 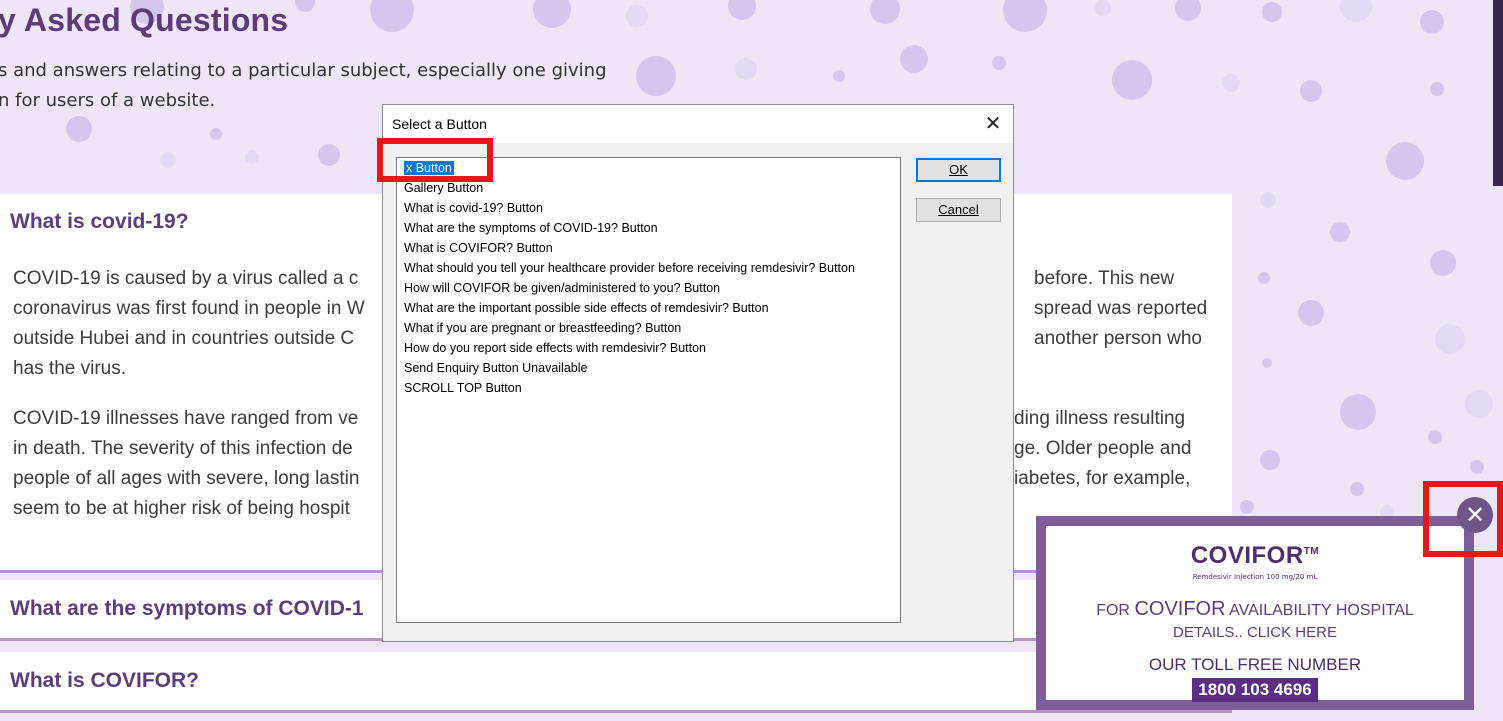 What do you see at coordinates (104, 681) in the screenshot?
I see `faq-question-covifor: What is COVIFOR?` at bounding box center [104, 681].